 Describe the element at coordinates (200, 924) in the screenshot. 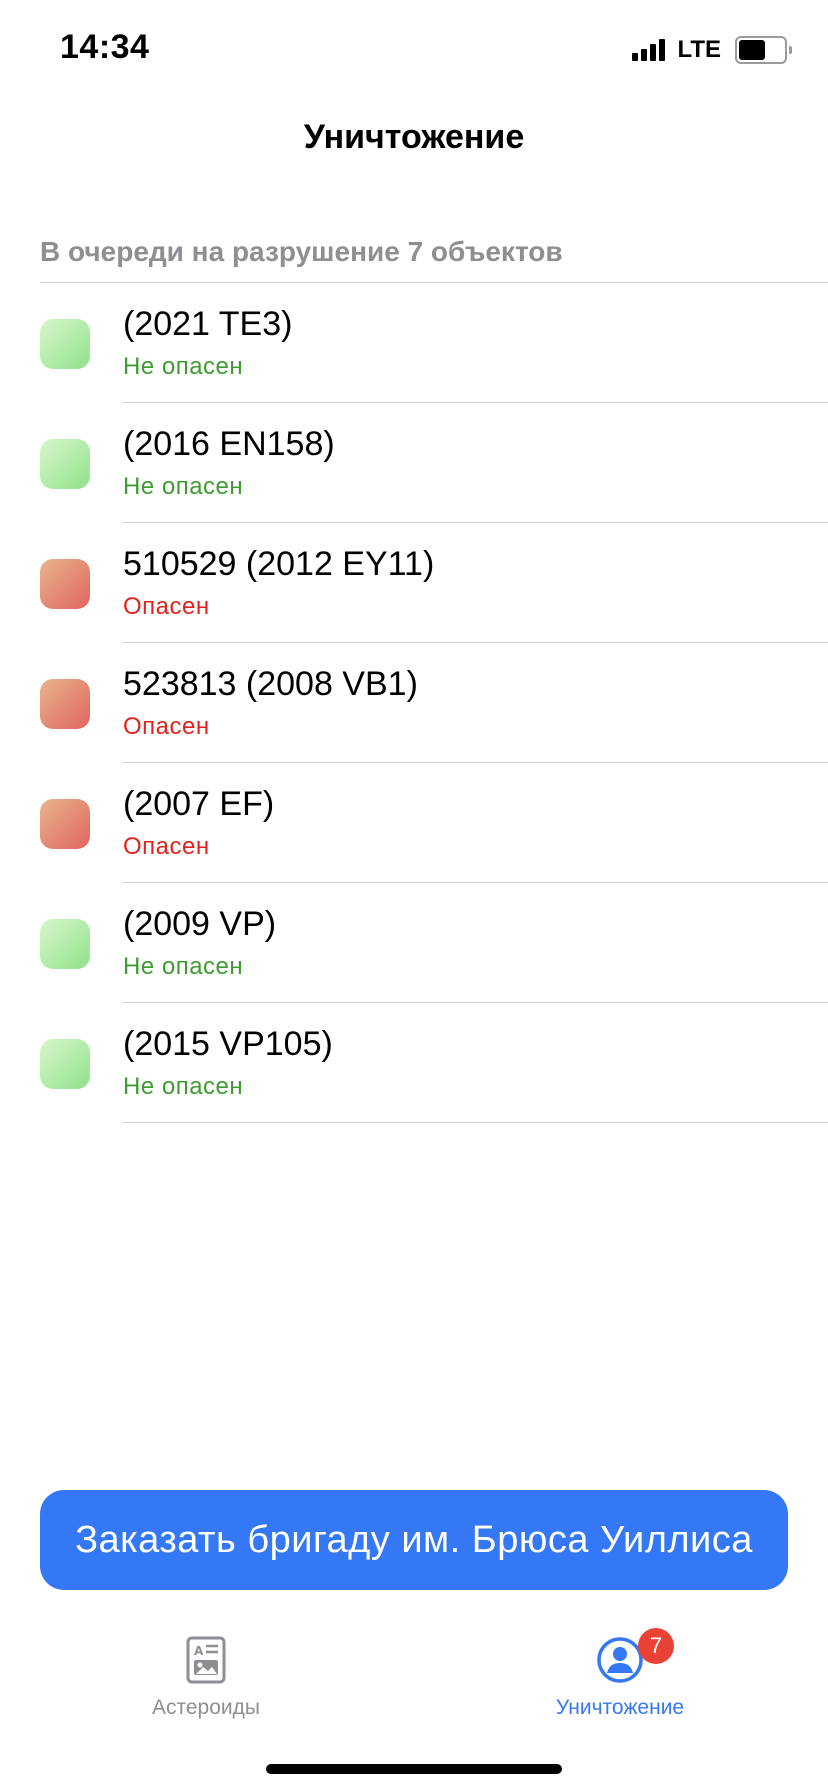

I see `asteroid-name: (2009 VP)` at that location.